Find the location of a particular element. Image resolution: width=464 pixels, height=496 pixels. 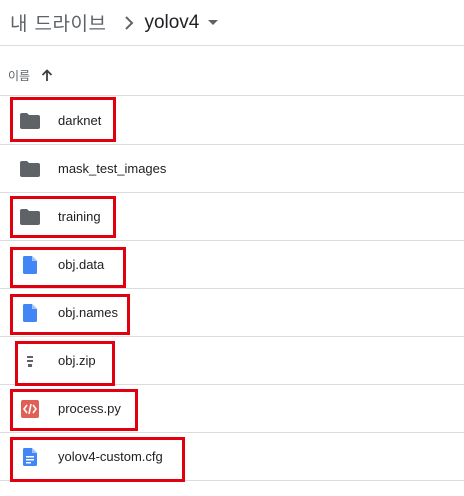

file-name: obj.names is located at coordinates (88, 312).